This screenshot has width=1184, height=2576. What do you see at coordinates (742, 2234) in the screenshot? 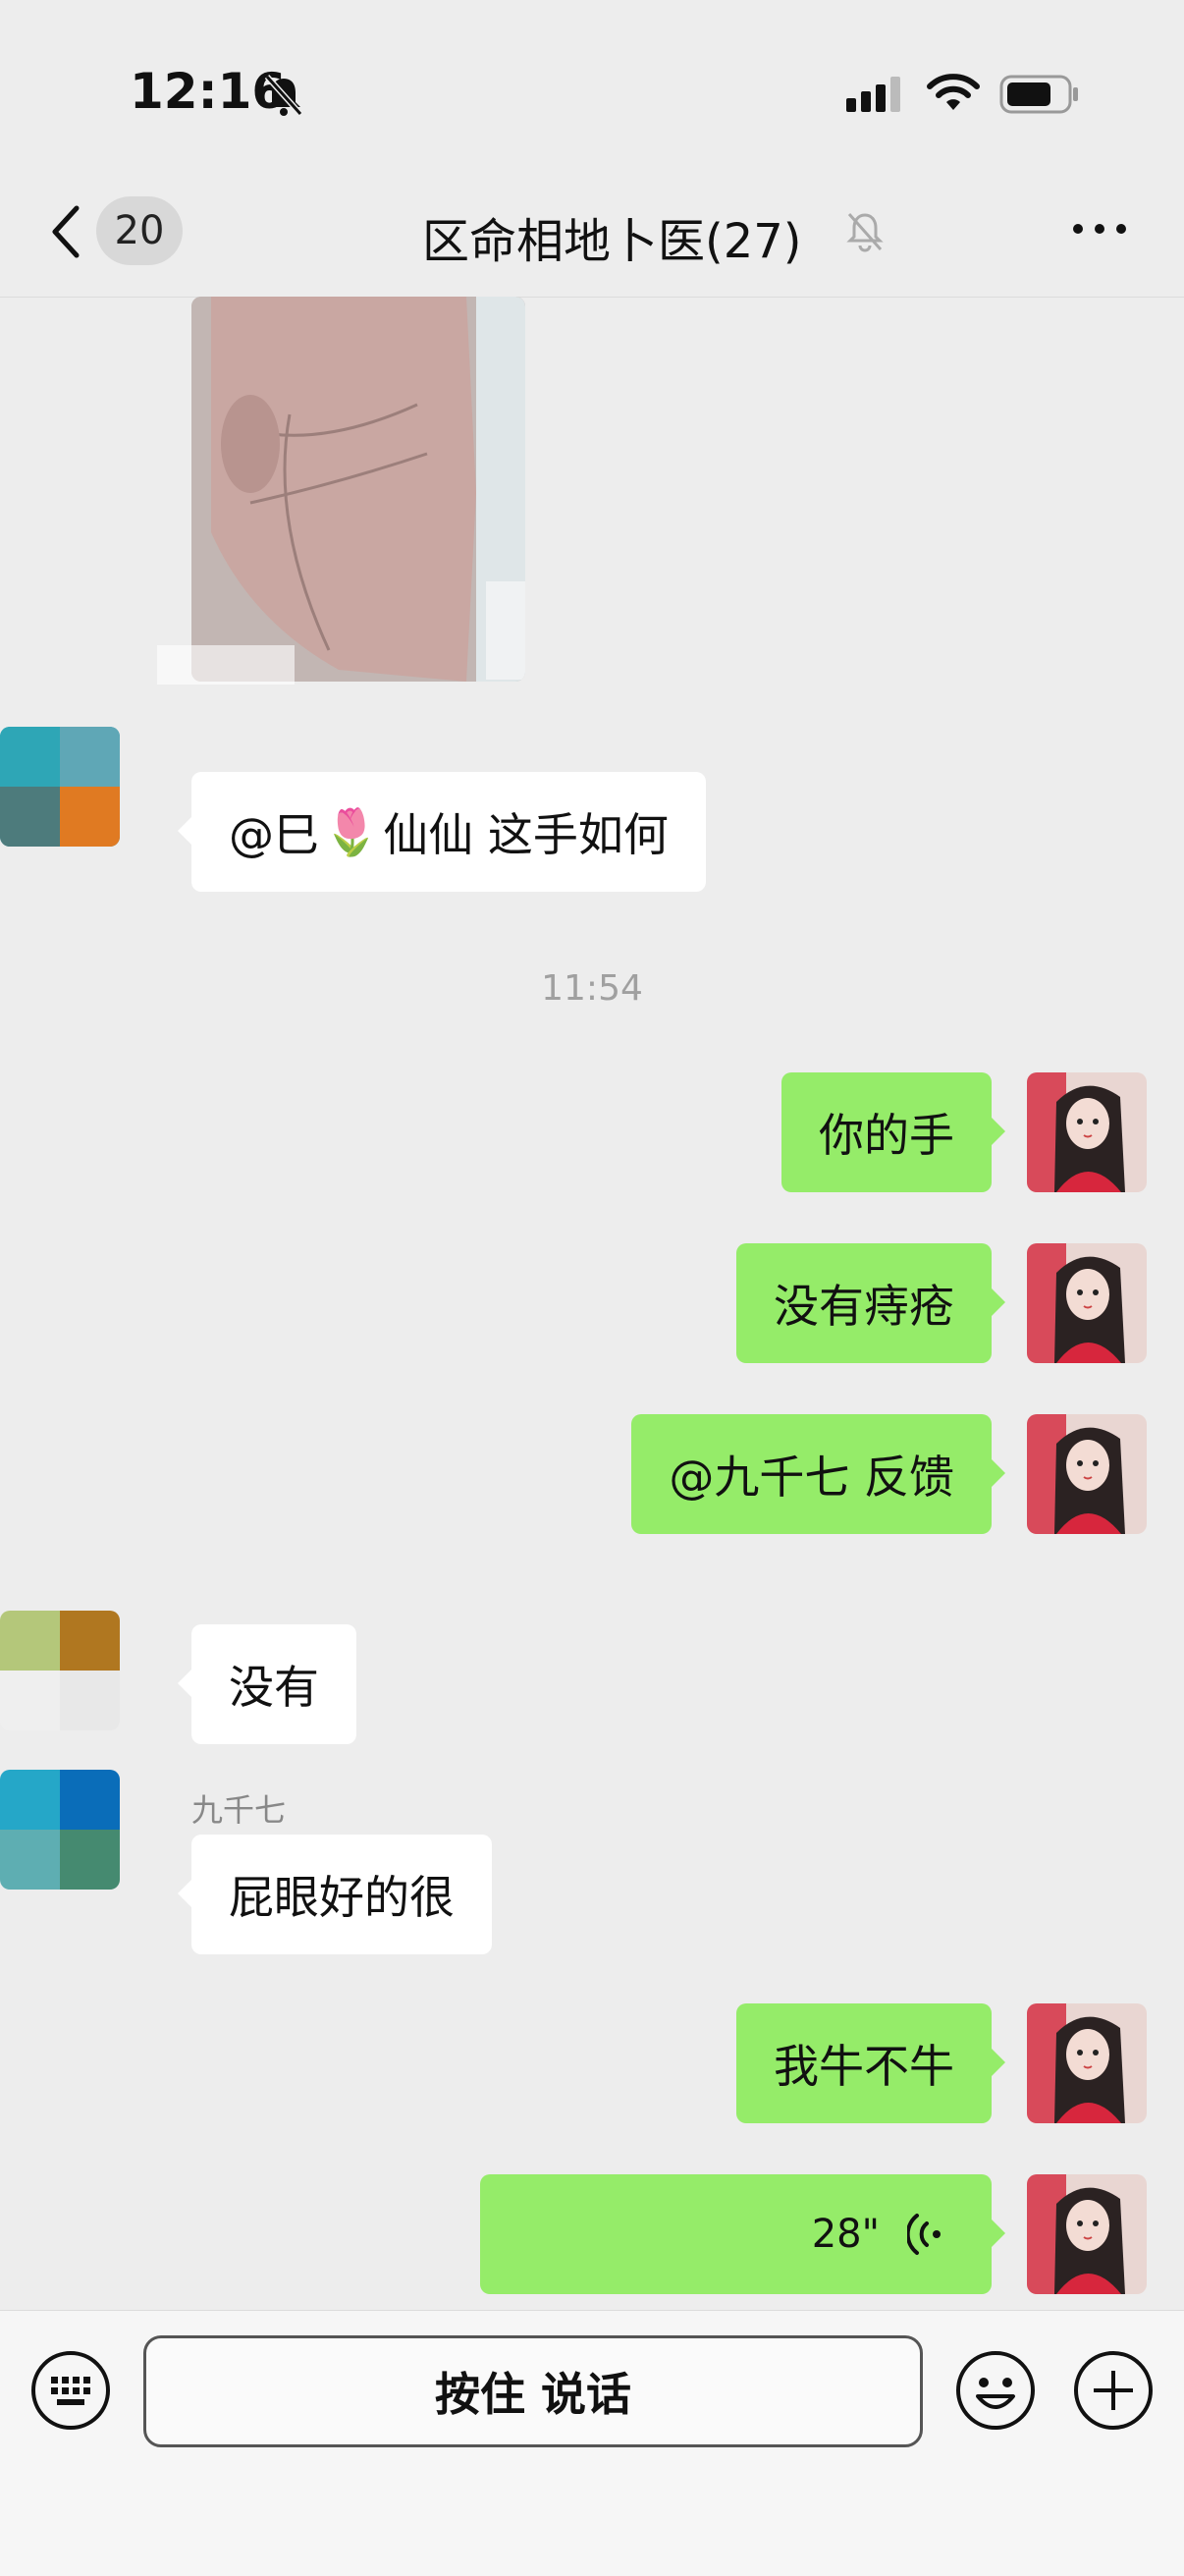
I see `voice-message-bubble: 28"` at bounding box center [742, 2234].